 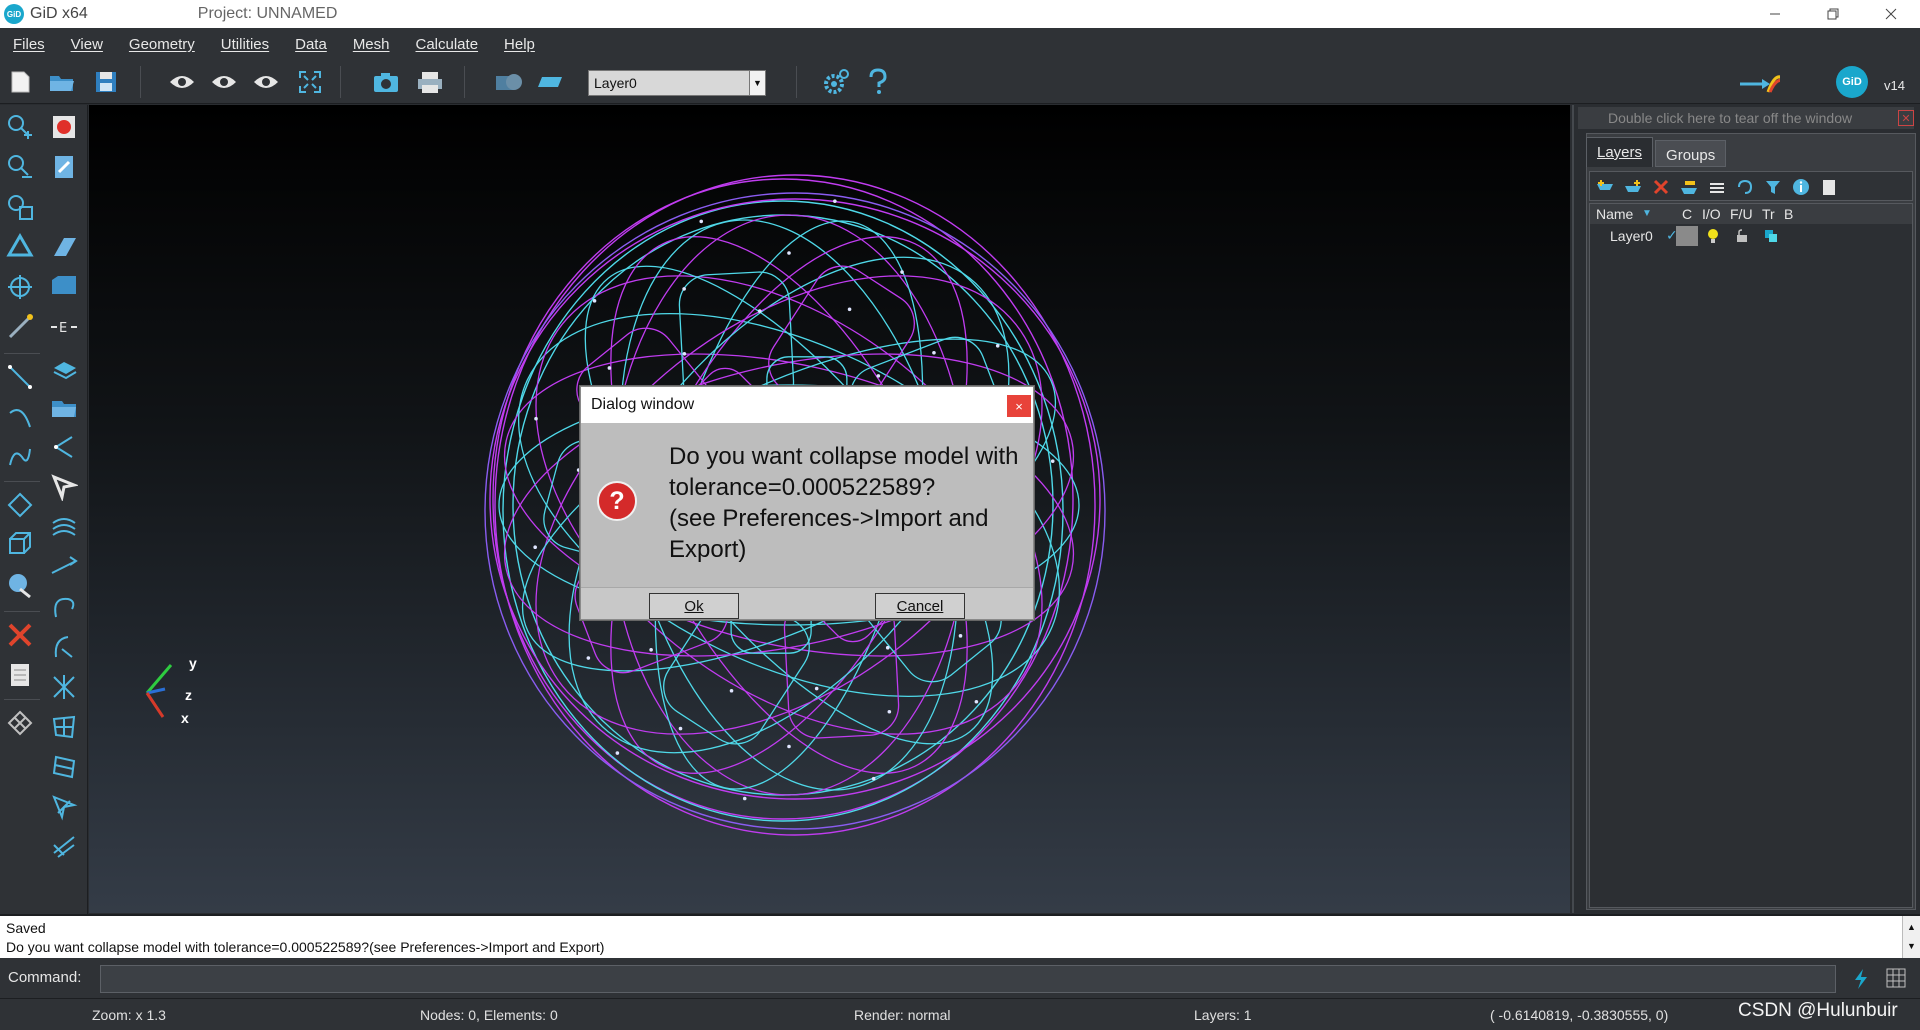 I want to click on menu-view: View, so click(x=87, y=44).